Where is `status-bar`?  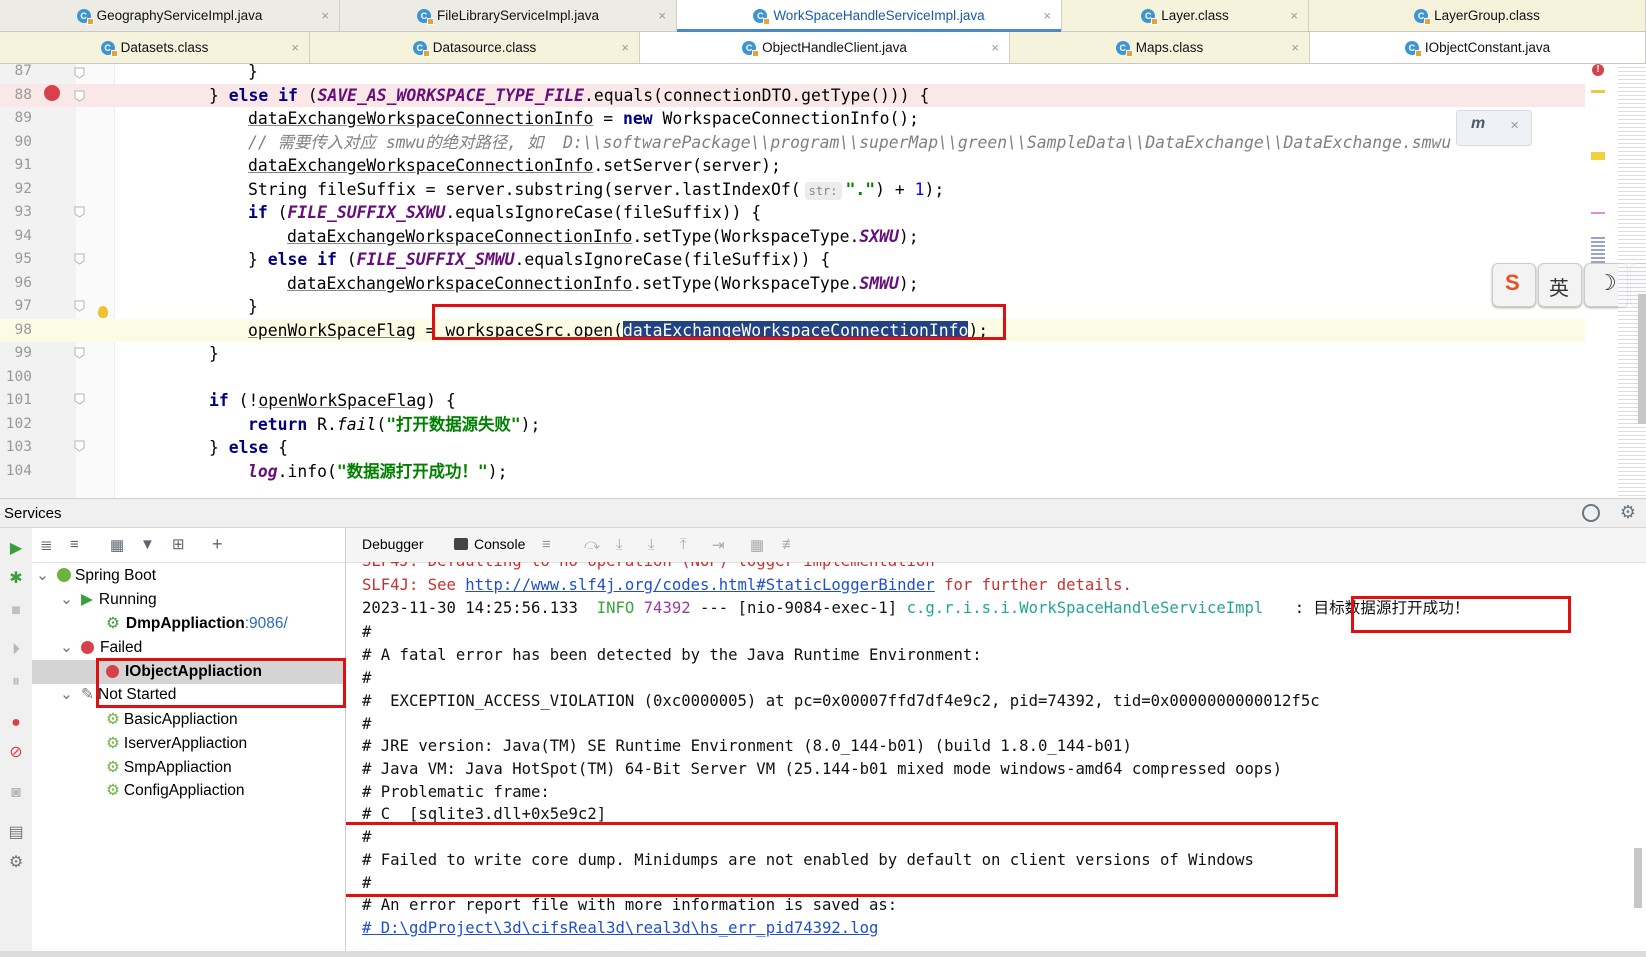
status-bar is located at coordinates (823, 954).